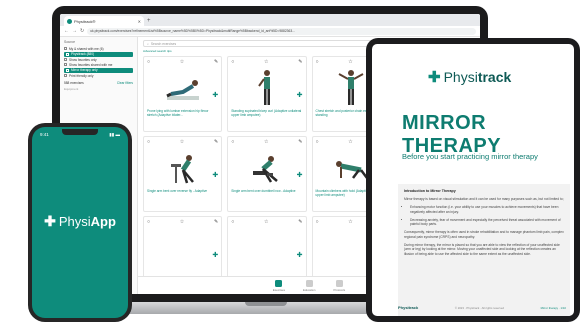 The width and height of the screenshot is (584, 326). I want to click on sidebar-item-label: Mirror therapy only, so click(84, 70).